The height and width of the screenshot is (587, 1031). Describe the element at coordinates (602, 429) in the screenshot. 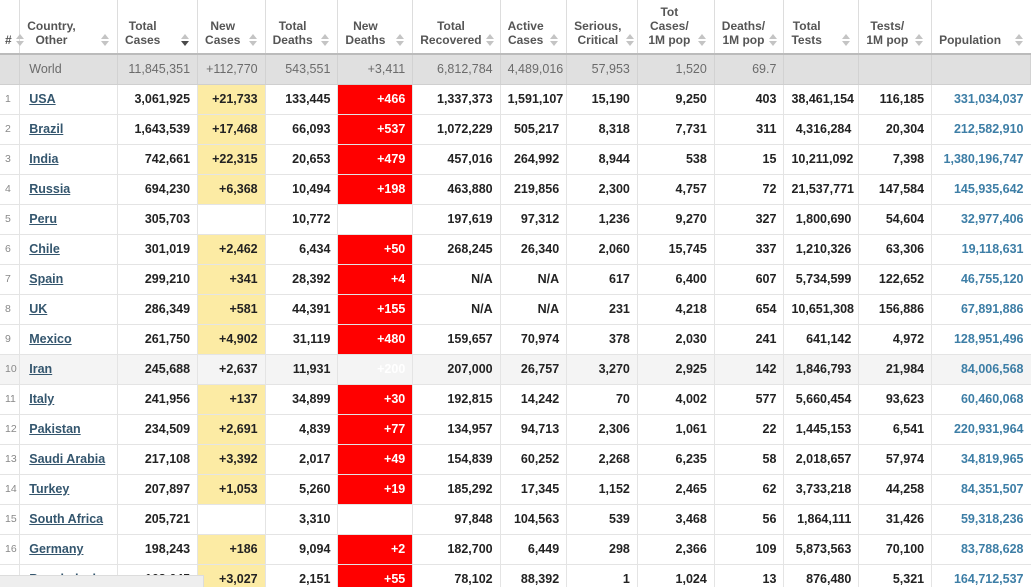

I see `cell-serious-critical: 2,306` at that location.